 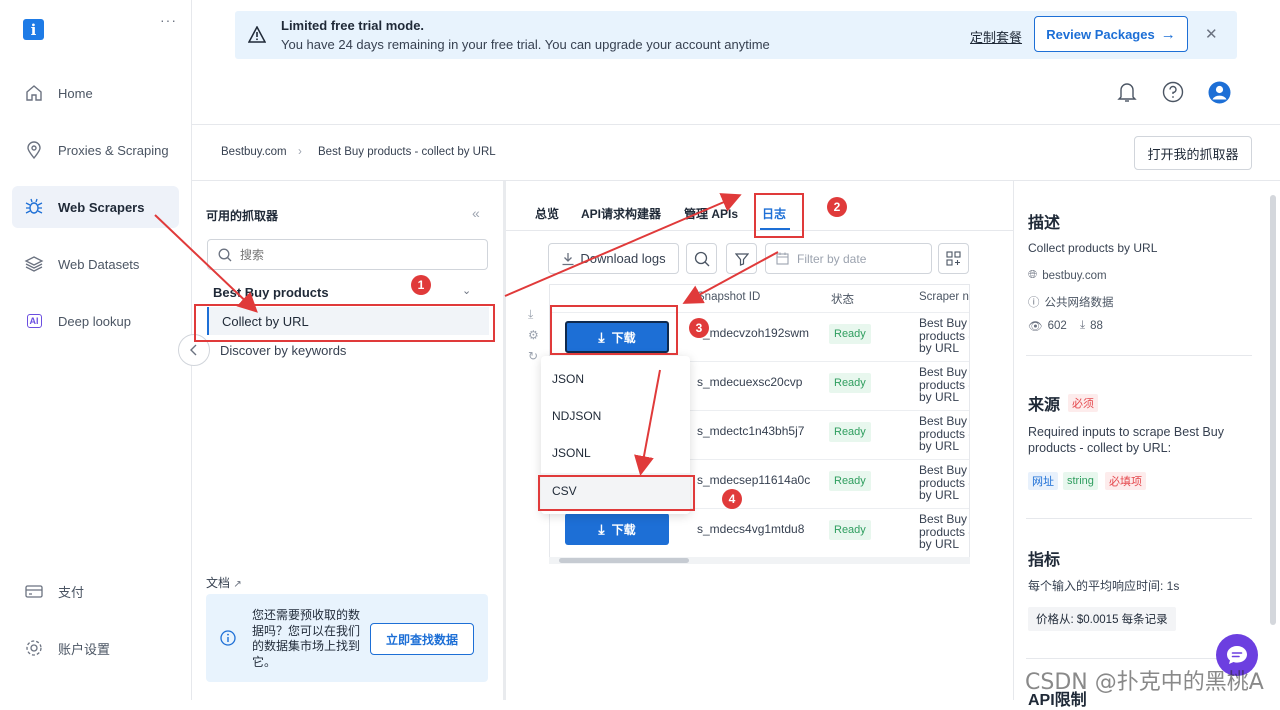 I want to click on custom-plan-link: 定制套餐, so click(x=996, y=36).